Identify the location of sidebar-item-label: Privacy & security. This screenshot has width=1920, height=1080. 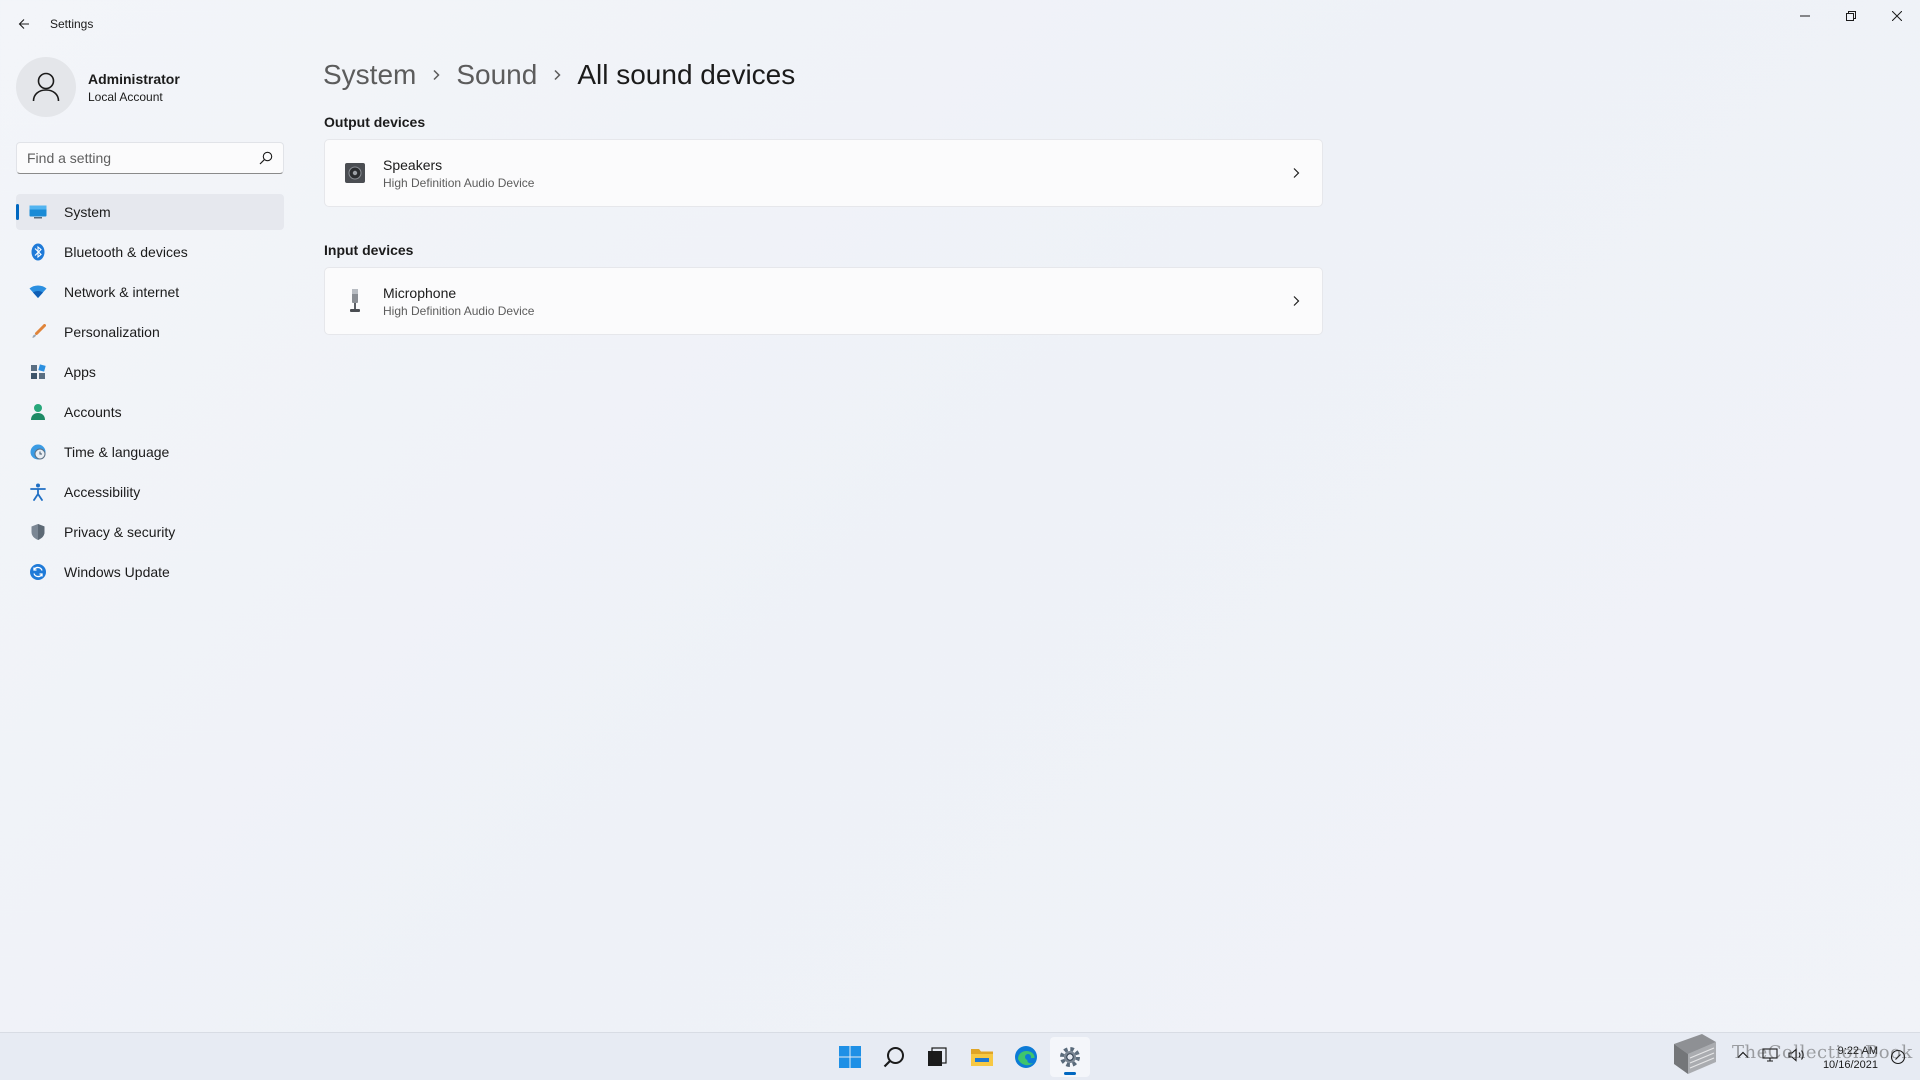
(120, 532).